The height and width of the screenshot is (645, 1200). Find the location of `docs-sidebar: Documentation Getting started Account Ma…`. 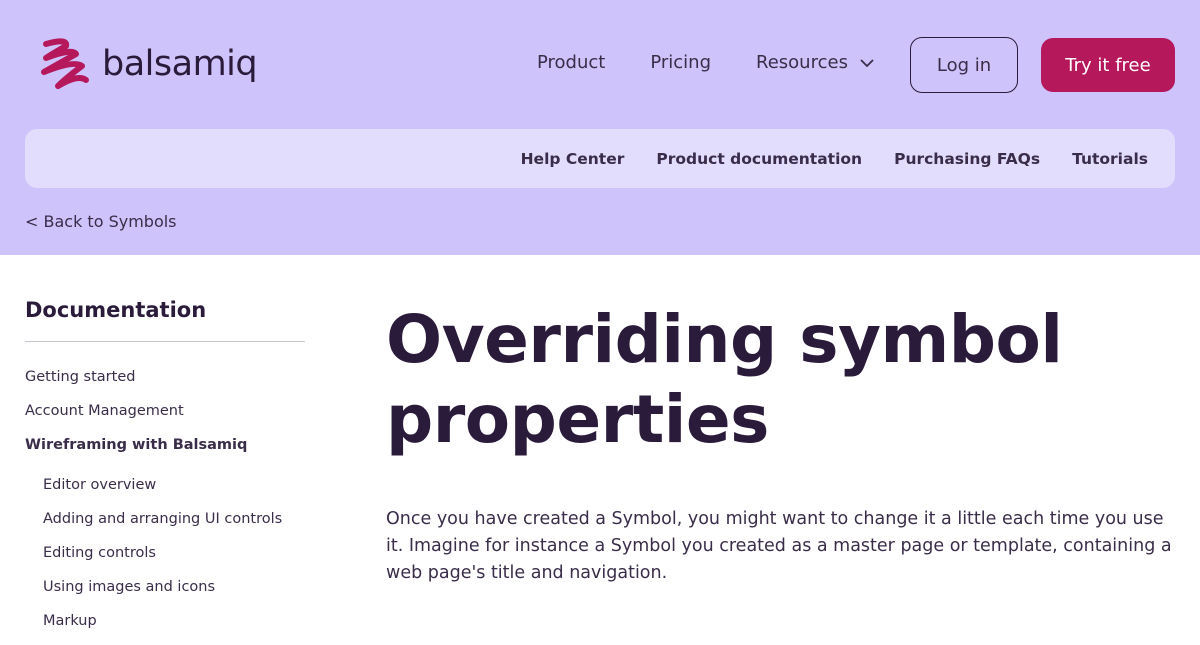

docs-sidebar: Documentation Getting started Account Ma… is located at coordinates (165, 471).